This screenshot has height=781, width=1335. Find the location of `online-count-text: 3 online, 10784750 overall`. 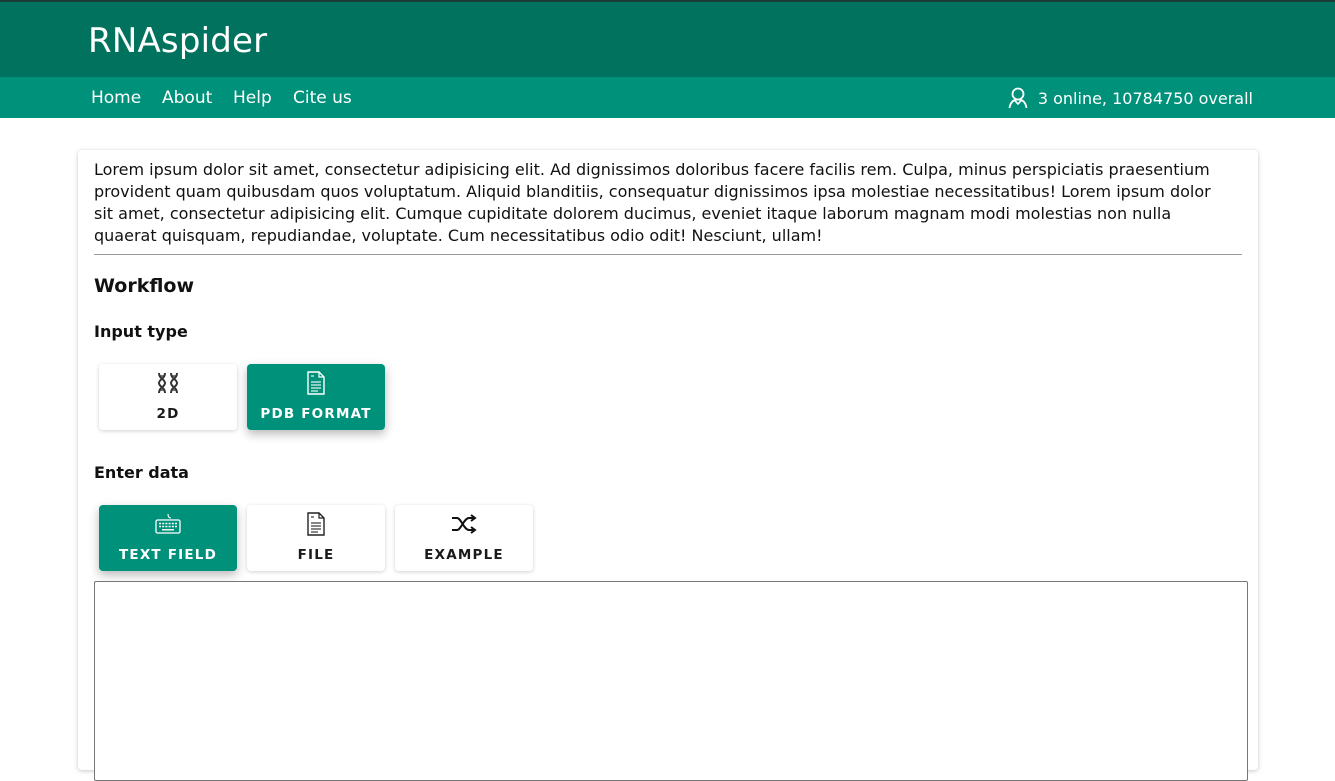

online-count-text: 3 online, 10784750 overall is located at coordinates (1145, 98).